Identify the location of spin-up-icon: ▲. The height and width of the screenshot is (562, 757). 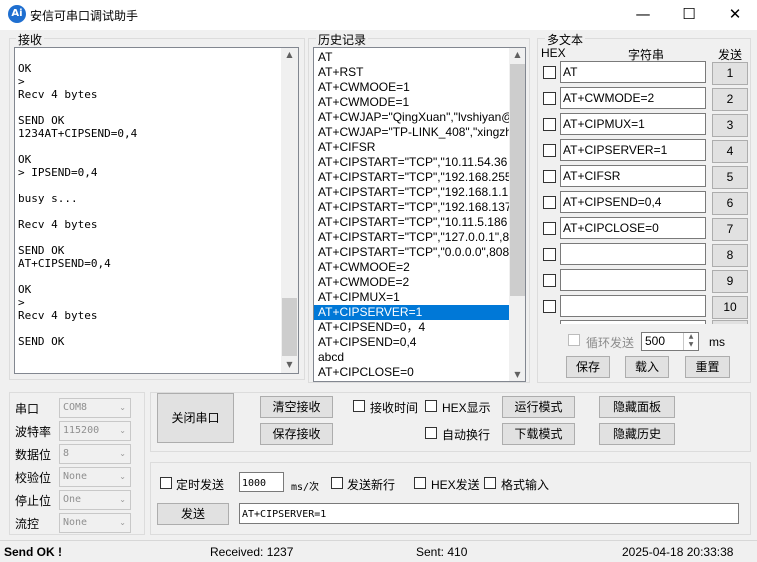
(691, 337).